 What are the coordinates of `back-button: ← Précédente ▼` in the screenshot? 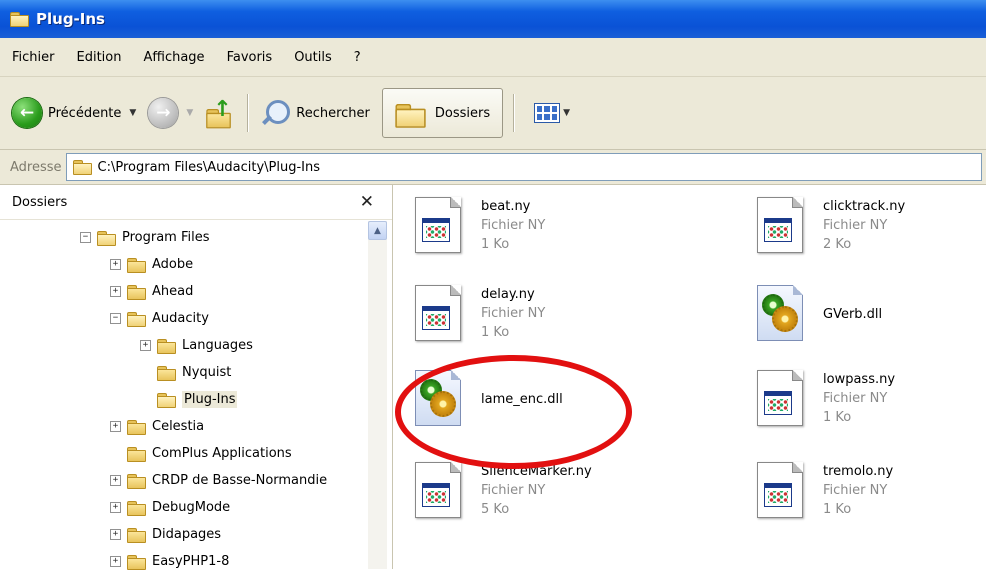 It's located at (74, 113).